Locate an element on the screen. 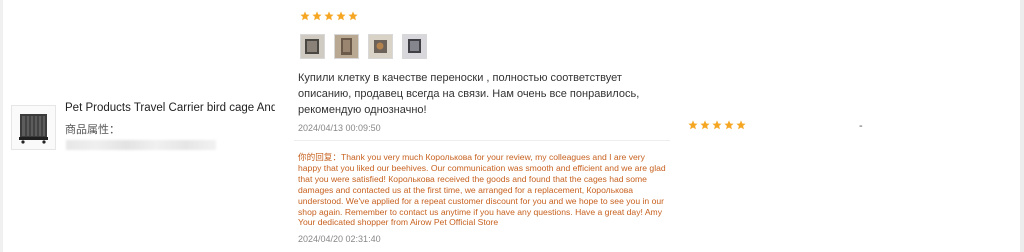  review-photos is located at coordinates (363, 46).